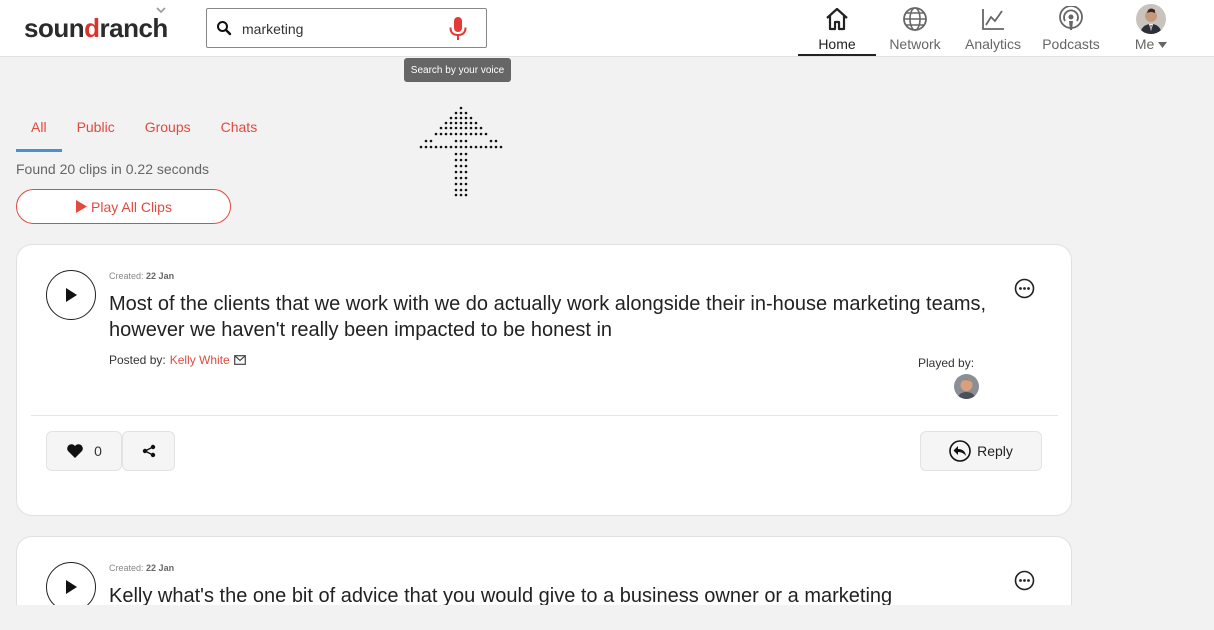  Describe the element at coordinates (960, 451) in the screenshot. I see `reply-icon` at that location.